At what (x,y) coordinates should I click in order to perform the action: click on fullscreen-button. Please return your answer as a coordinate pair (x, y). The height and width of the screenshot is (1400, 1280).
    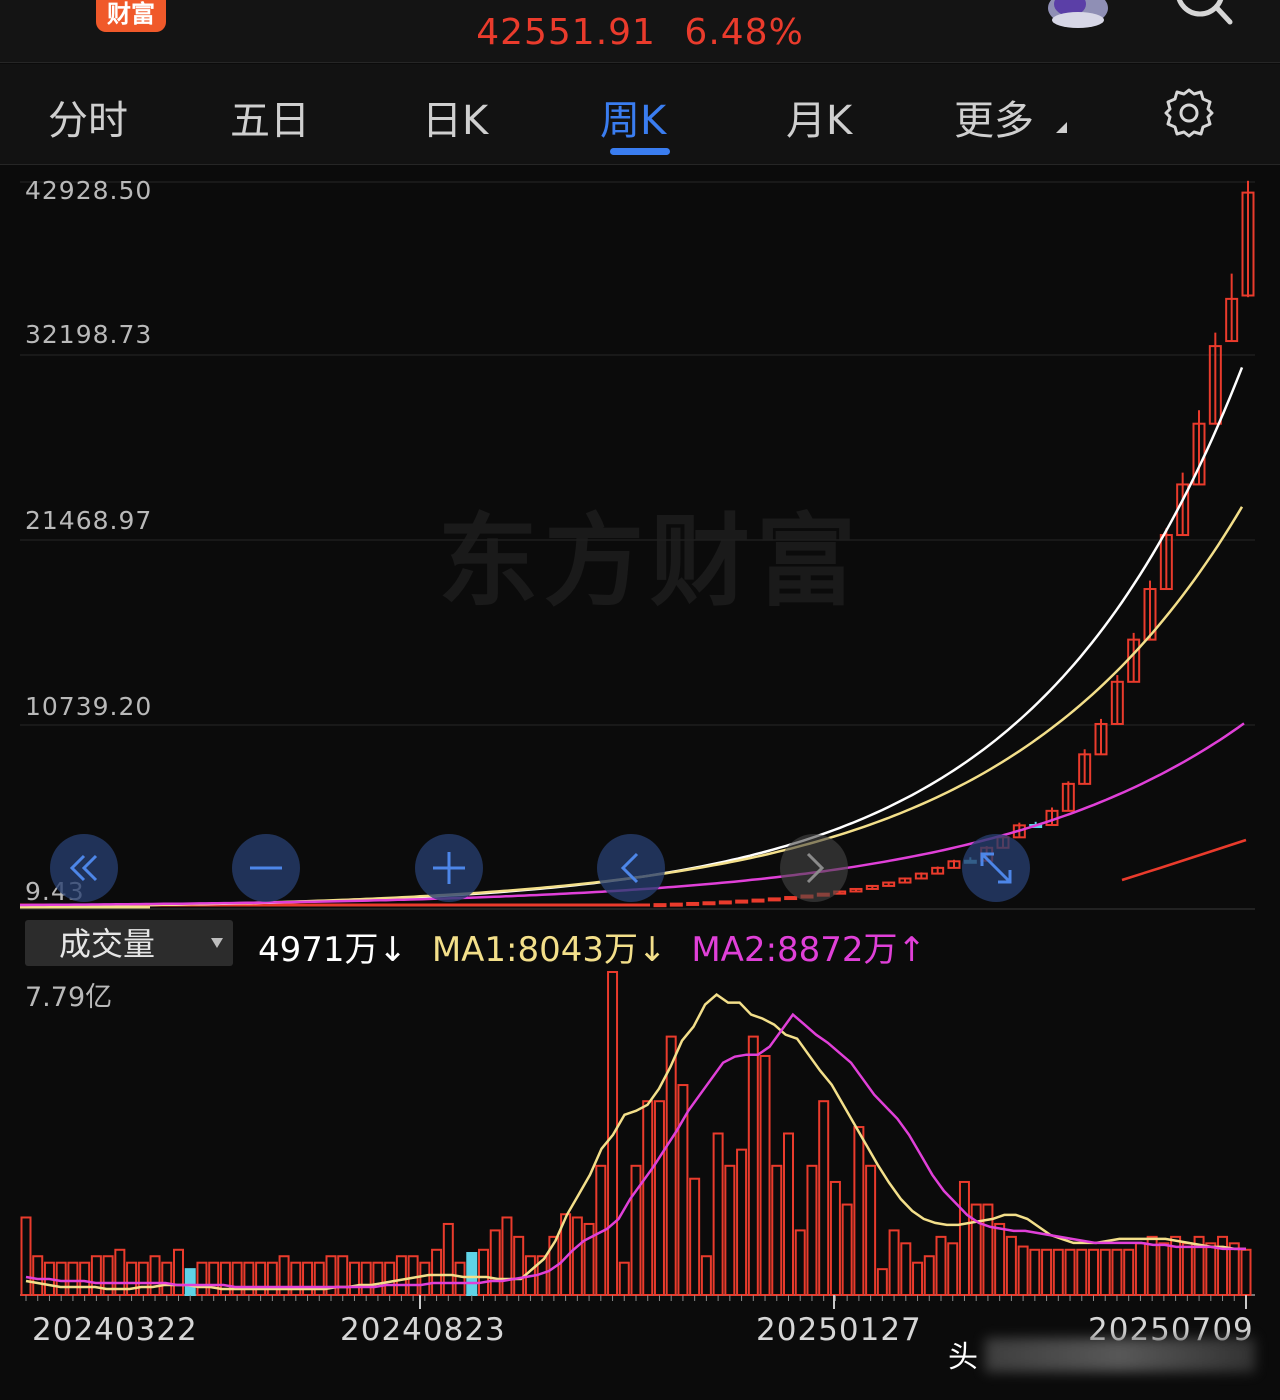
    Looking at the image, I should click on (996, 868).